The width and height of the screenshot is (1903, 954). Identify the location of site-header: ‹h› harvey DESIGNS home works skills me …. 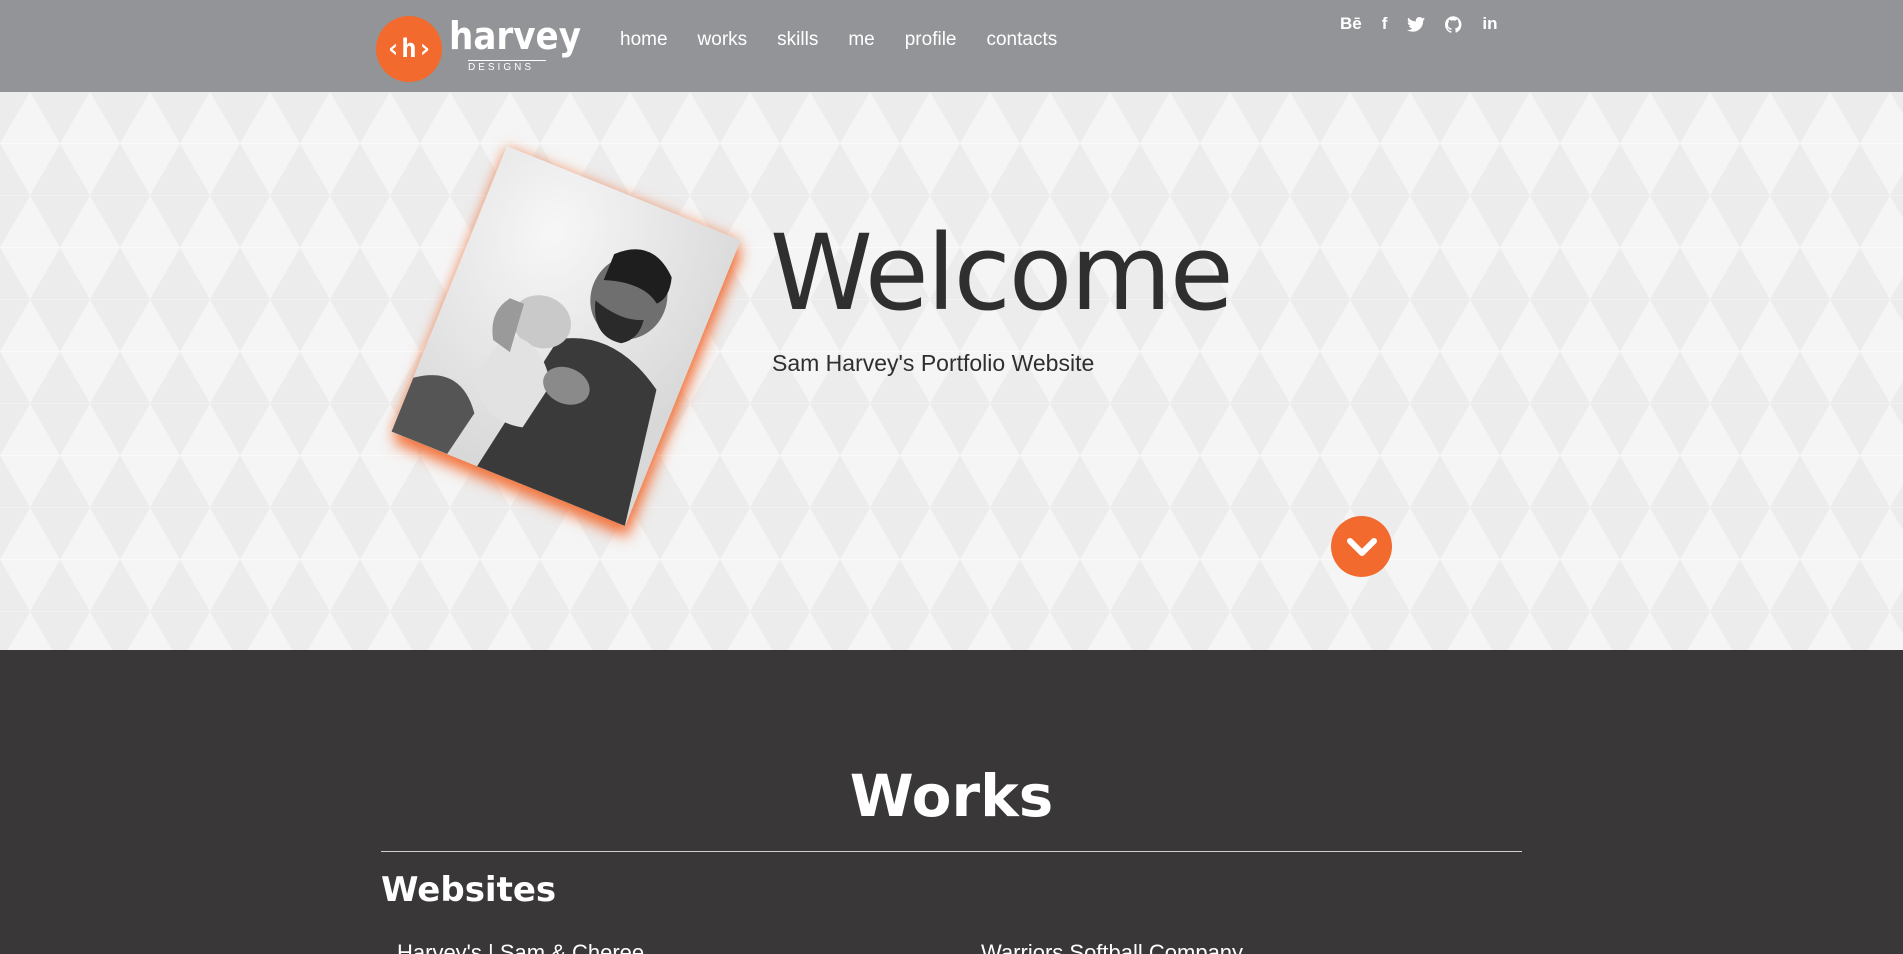
(951, 46).